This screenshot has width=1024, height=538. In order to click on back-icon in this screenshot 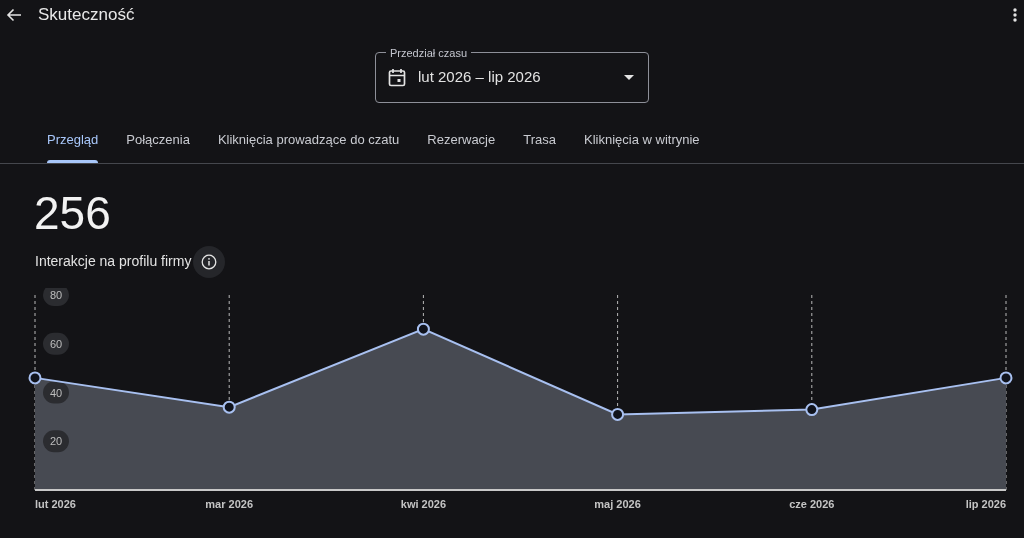, I will do `click(14, 15)`.